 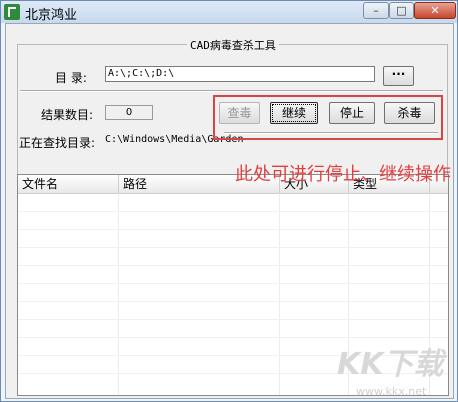 I want to click on watermark-logo: KK下载, so click(x=390, y=364).